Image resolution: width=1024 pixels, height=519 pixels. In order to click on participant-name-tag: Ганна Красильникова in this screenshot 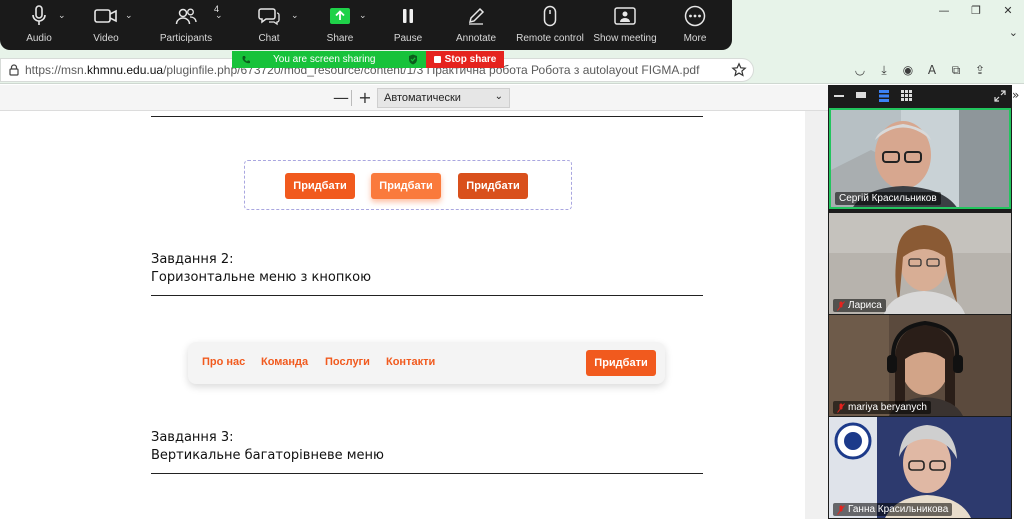, I will do `click(893, 509)`.